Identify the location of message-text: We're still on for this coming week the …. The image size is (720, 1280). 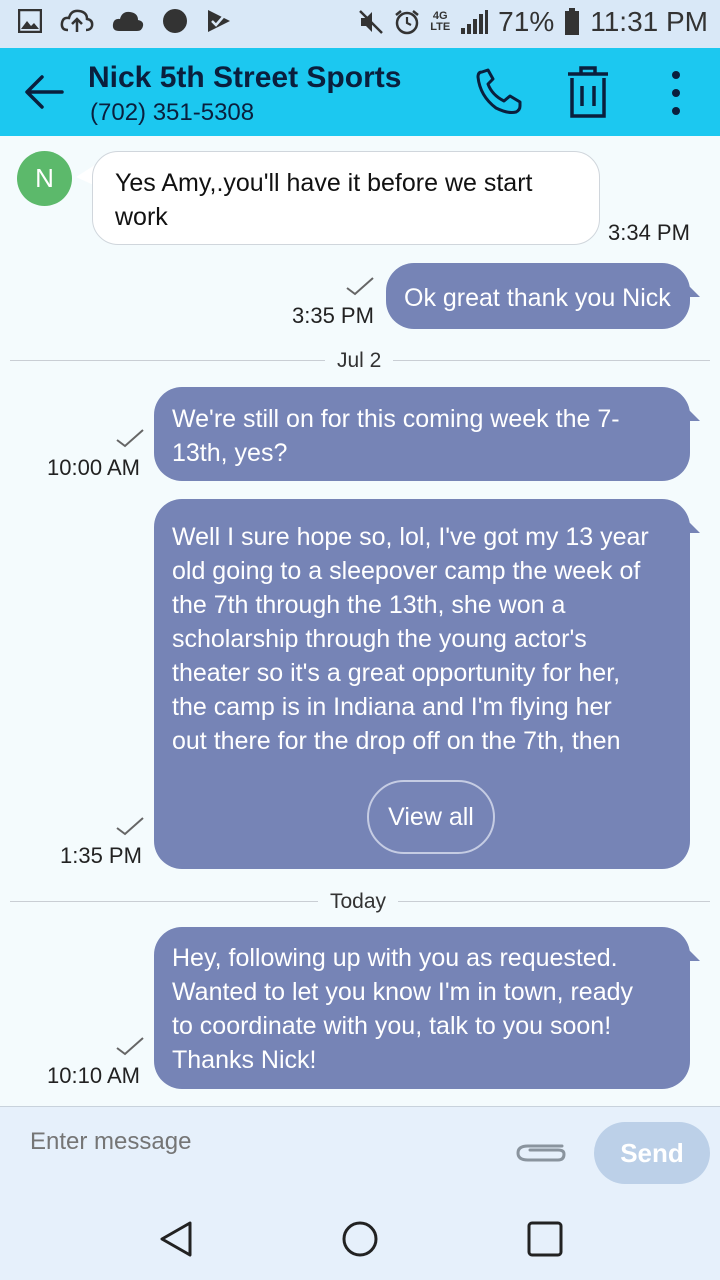
(396, 436).